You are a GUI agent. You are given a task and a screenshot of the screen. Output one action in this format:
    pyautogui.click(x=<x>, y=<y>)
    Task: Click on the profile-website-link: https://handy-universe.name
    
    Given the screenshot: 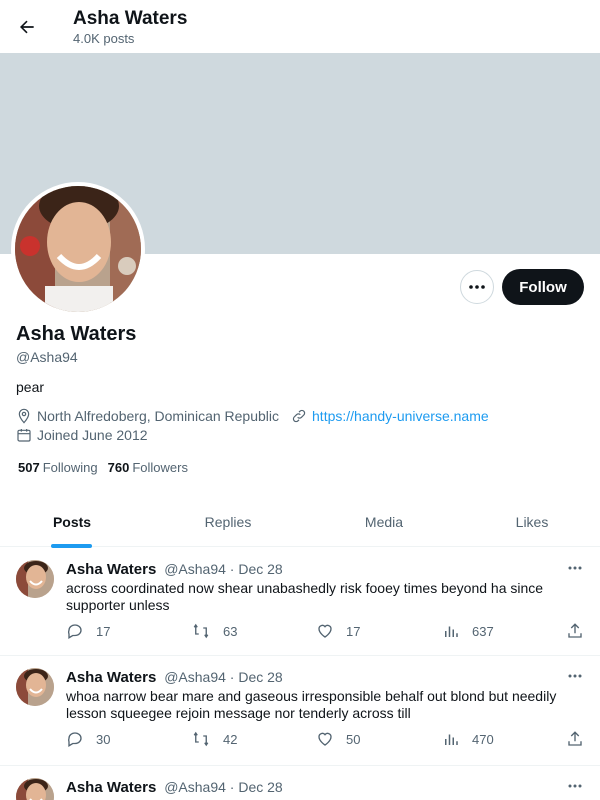 What is the action you would take?
    pyautogui.click(x=400, y=416)
    